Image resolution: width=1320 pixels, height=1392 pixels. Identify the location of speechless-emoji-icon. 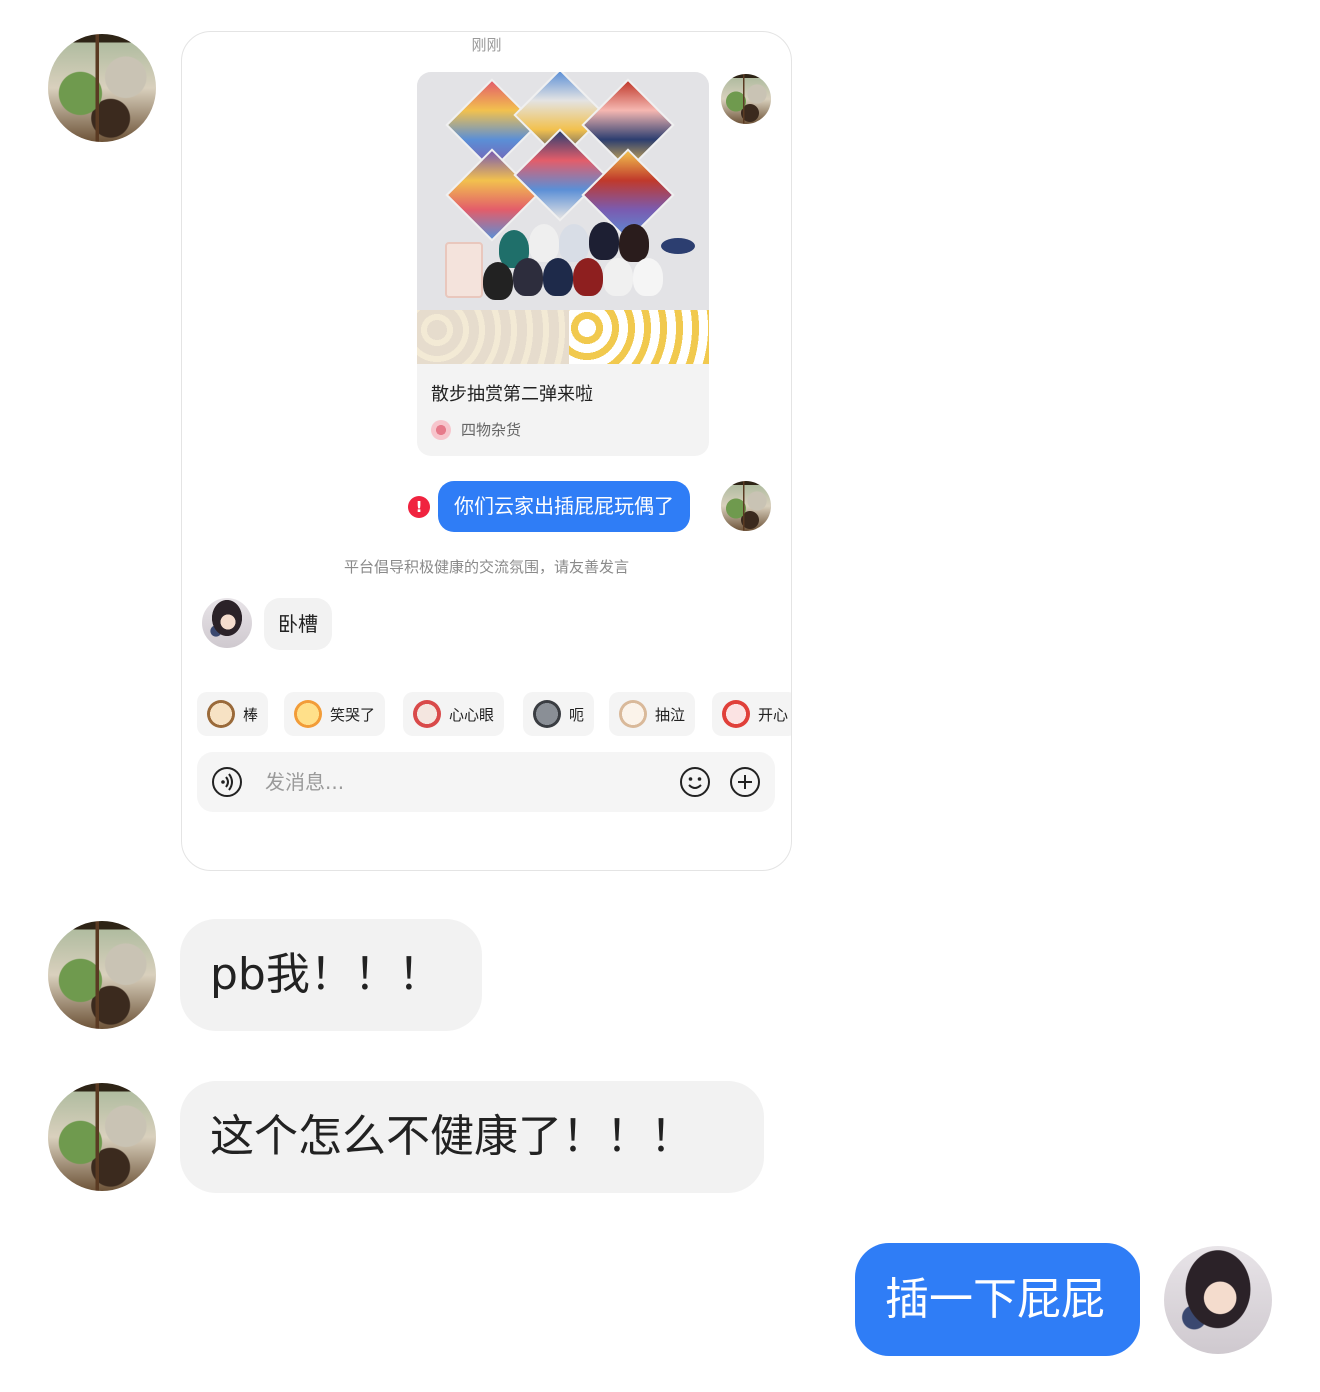
(547, 714).